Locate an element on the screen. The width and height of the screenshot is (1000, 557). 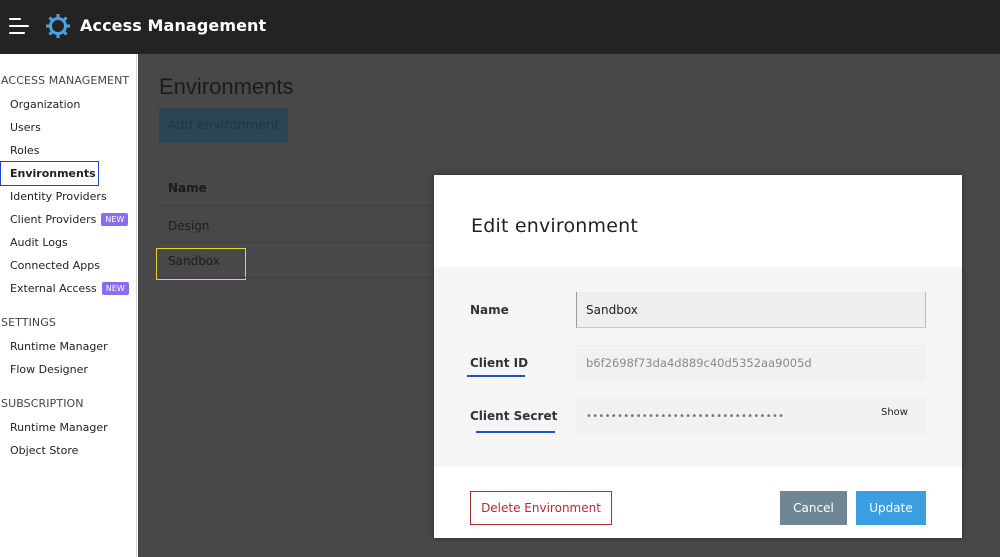
gear-logo-icon is located at coordinates (58, 26).